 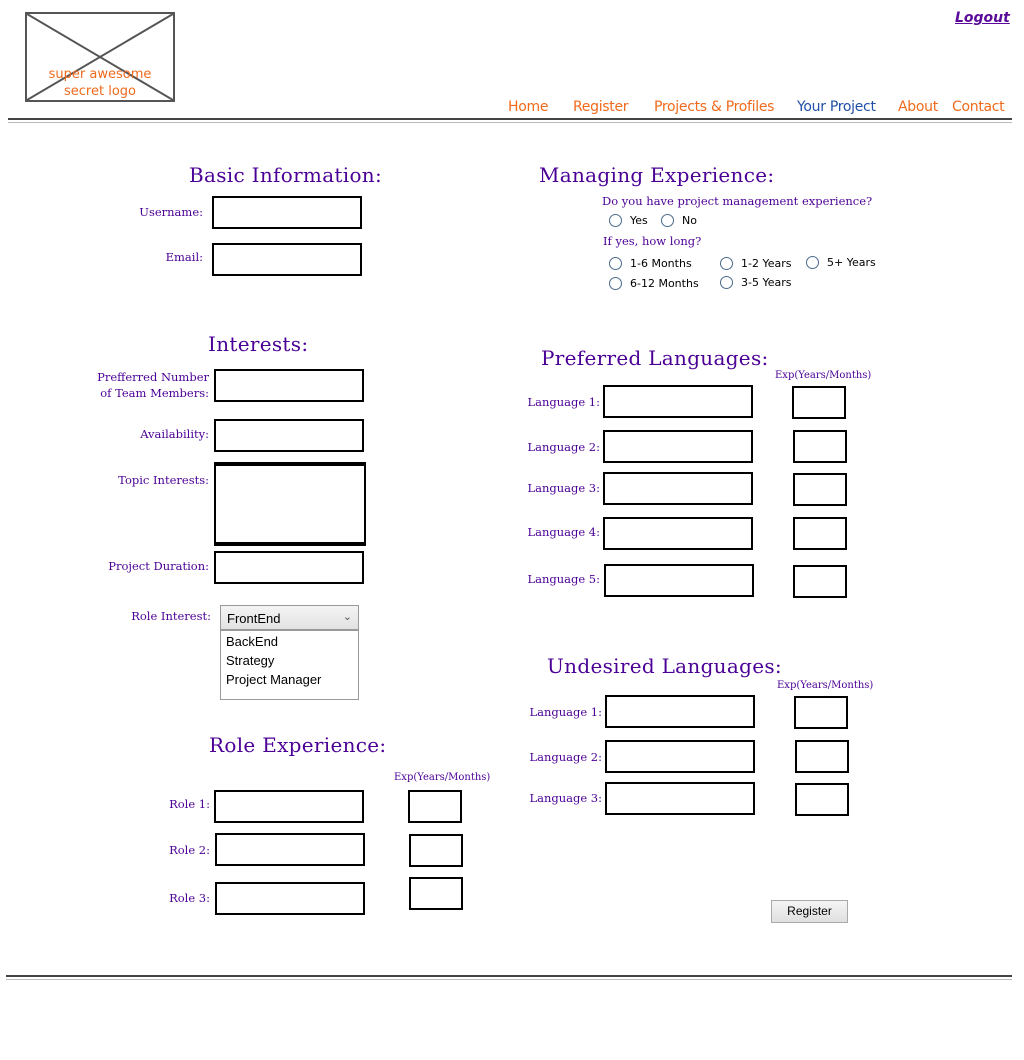 I want to click on preferred-language-1-exp-input, so click(x=819, y=402).